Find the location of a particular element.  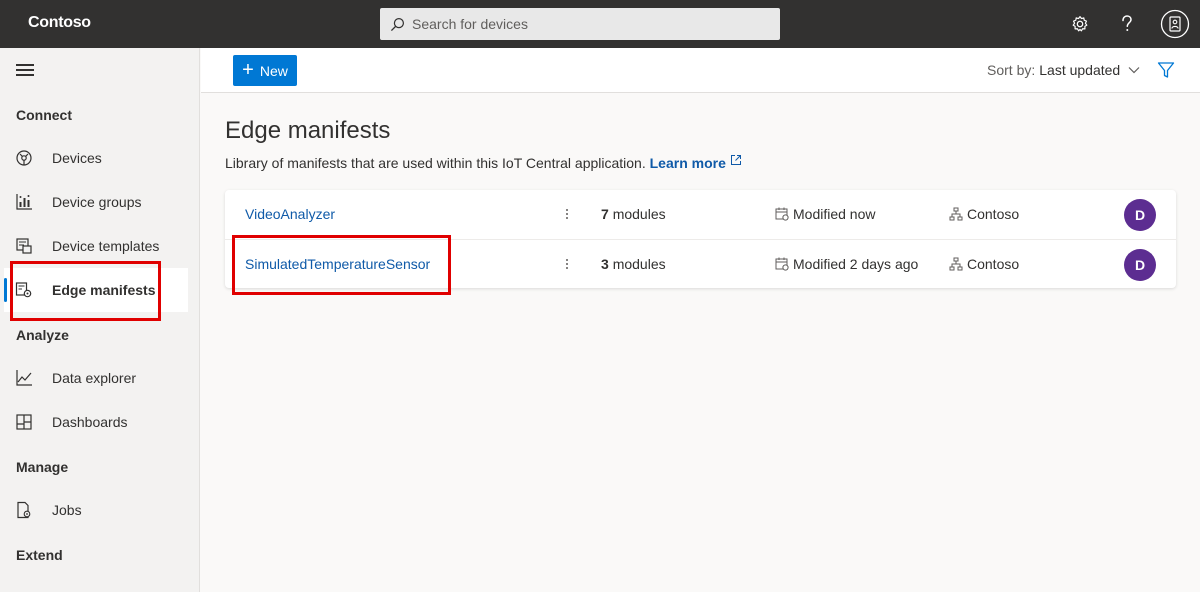

sort-dropdown: Sort by: Last updated is located at coordinates (1063, 70).